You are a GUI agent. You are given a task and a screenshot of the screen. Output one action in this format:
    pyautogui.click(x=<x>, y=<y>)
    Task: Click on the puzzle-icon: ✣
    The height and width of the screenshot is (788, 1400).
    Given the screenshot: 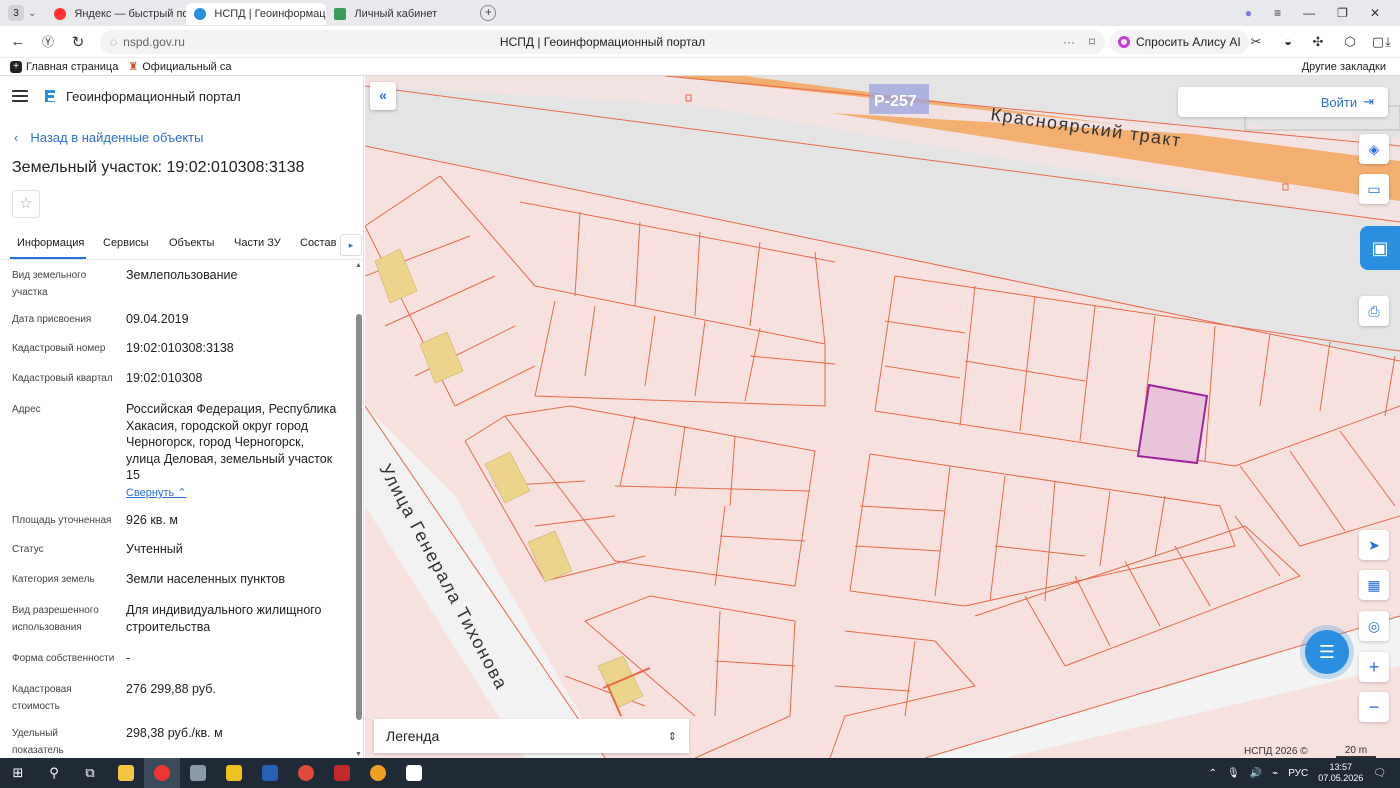 What is the action you would take?
    pyautogui.click(x=1318, y=42)
    